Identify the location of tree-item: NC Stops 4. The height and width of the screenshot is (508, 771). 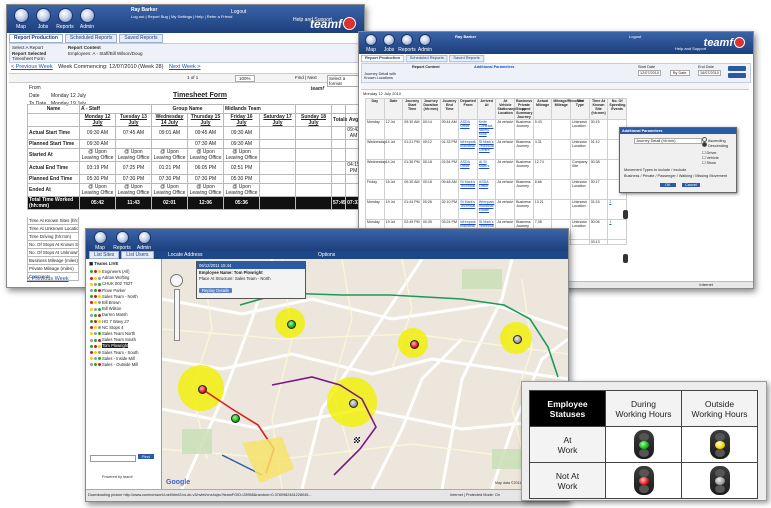
(106, 327).